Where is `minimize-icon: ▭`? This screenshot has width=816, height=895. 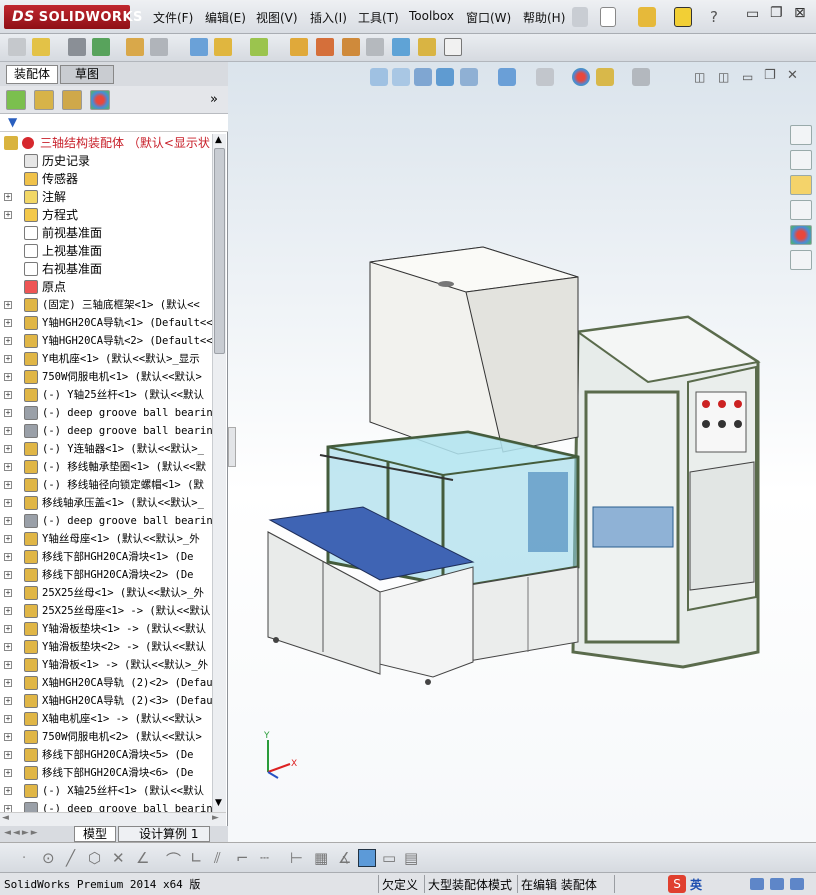
minimize-icon: ▭ is located at coordinates (752, 14).